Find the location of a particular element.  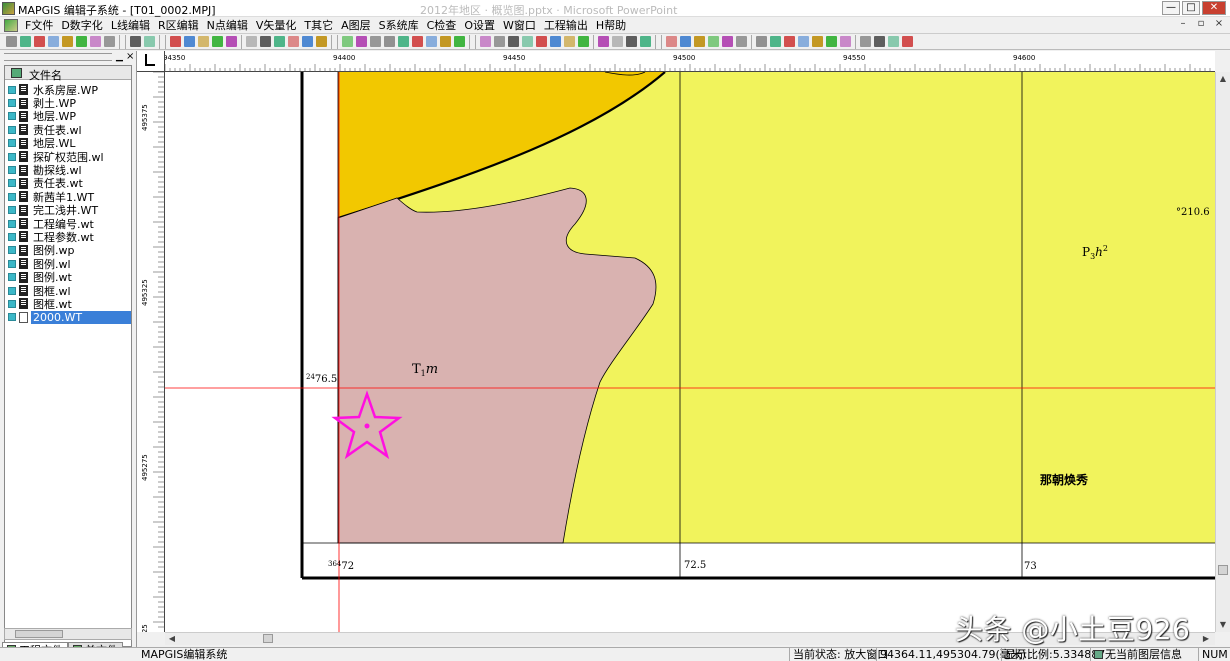

maximize-button: □ is located at coordinates (1191, 8).